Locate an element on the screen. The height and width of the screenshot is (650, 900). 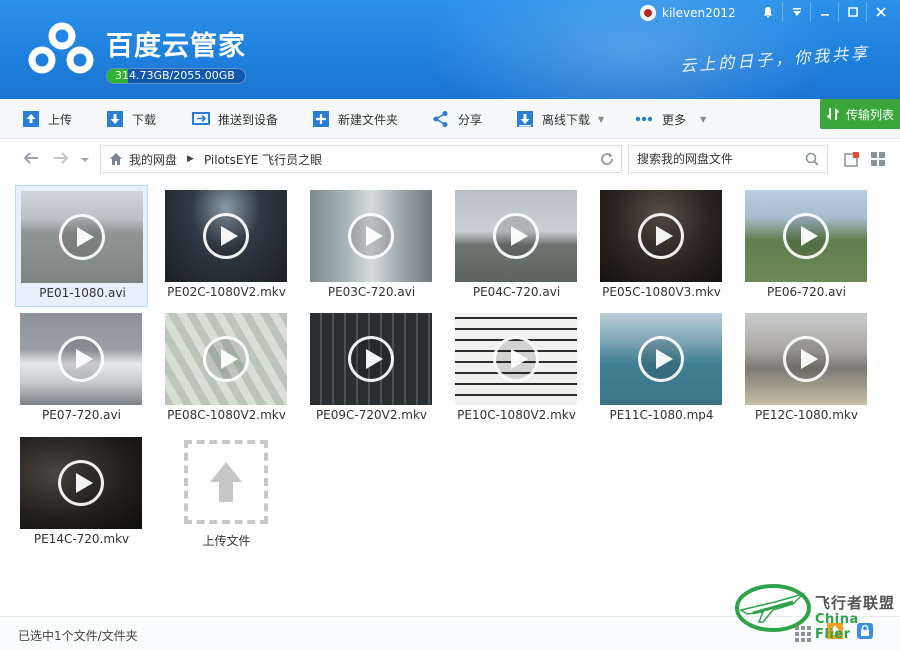
file-name: PE03C-720.avi is located at coordinates (371, 292).